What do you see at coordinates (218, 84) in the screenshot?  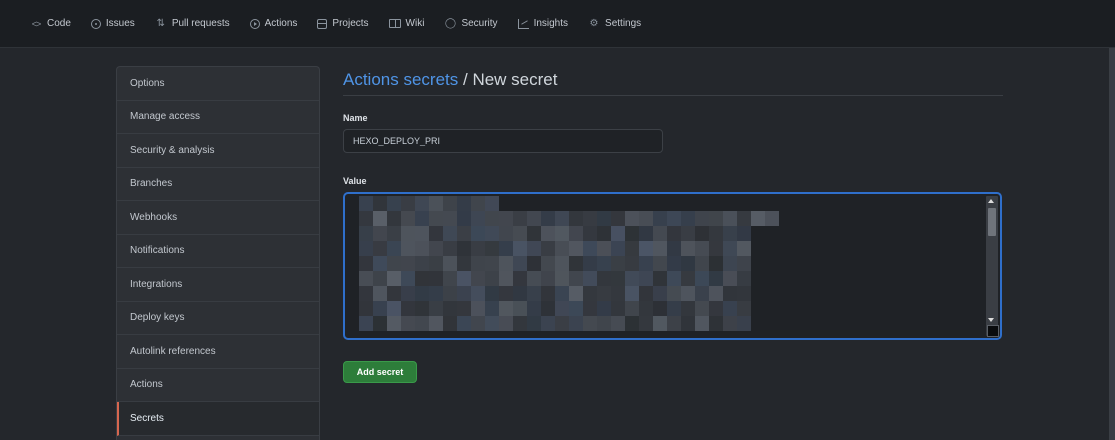 I see `menu-item-options: Options` at bounding box center [218, 84].